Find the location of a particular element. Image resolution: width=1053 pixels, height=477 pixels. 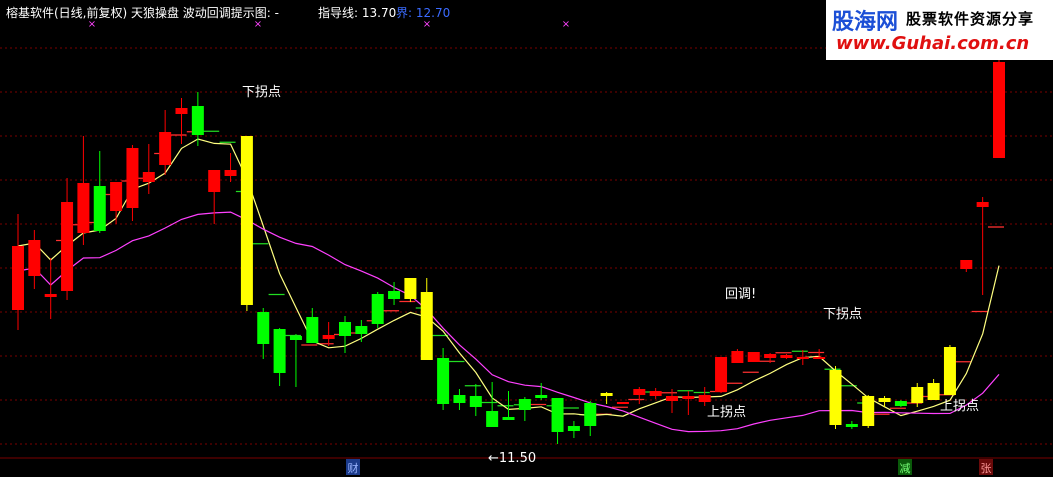

watermark-slogan: 股票软件资源分享 is located at coordinates (970, 19).